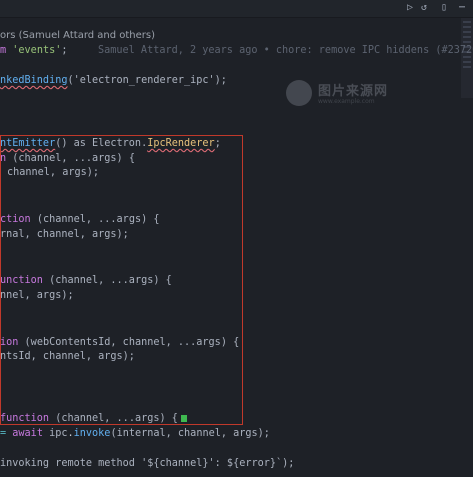  I want to click on code-line-sendtohost-body: nnel, args);, so click(37, 295).